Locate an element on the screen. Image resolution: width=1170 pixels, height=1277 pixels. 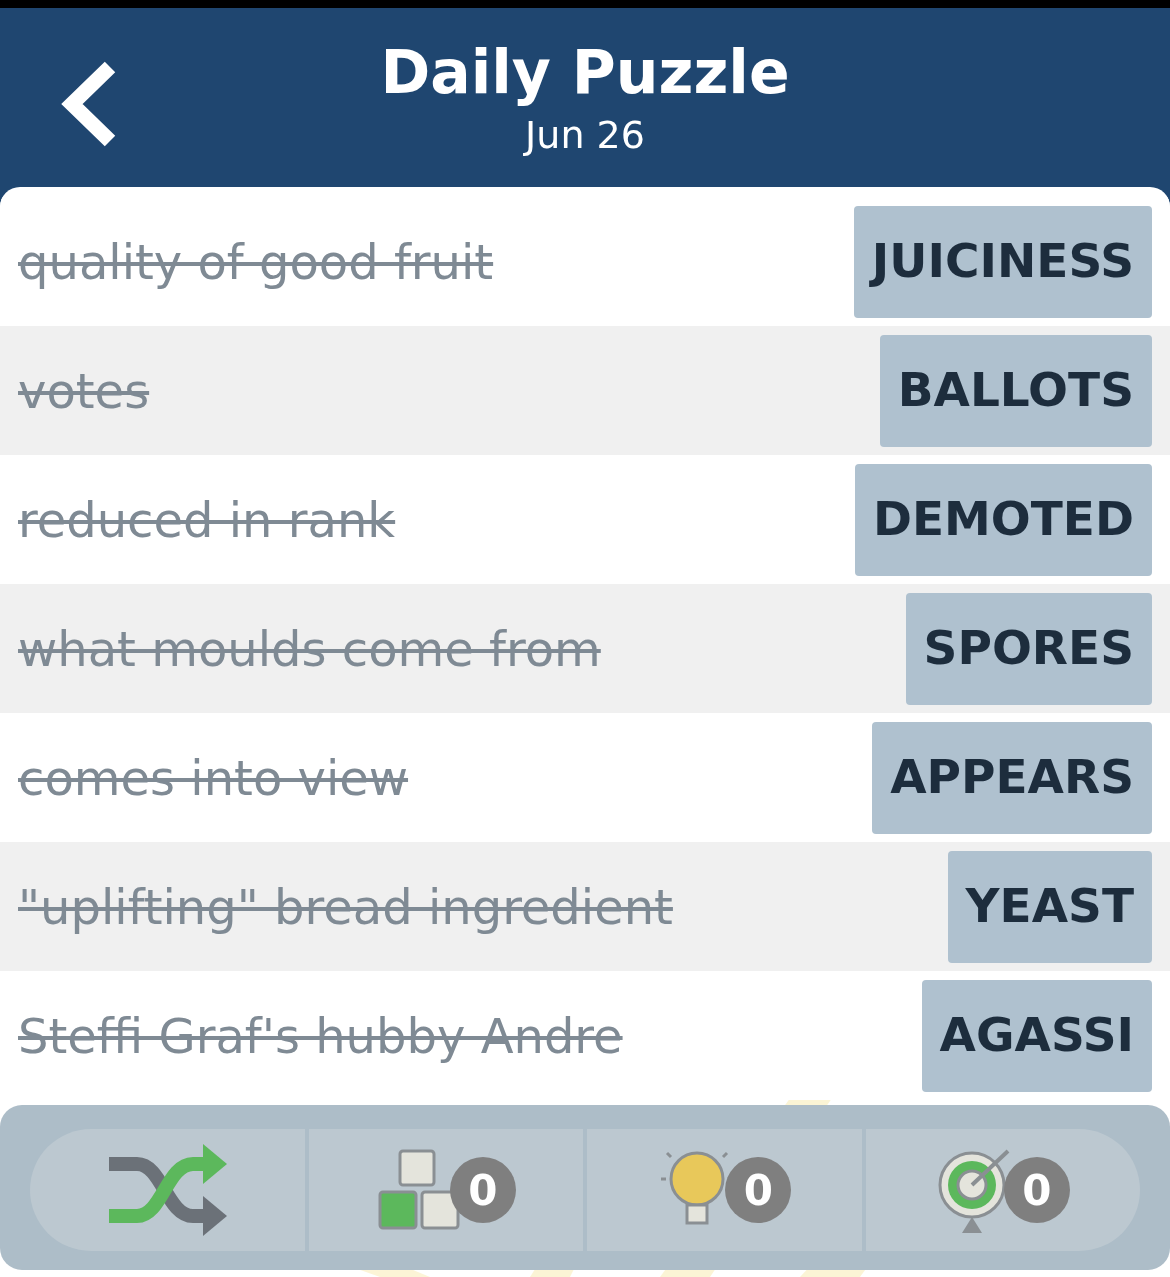
answer-tile: AGASSI is located at coordinates (1036, 1035).